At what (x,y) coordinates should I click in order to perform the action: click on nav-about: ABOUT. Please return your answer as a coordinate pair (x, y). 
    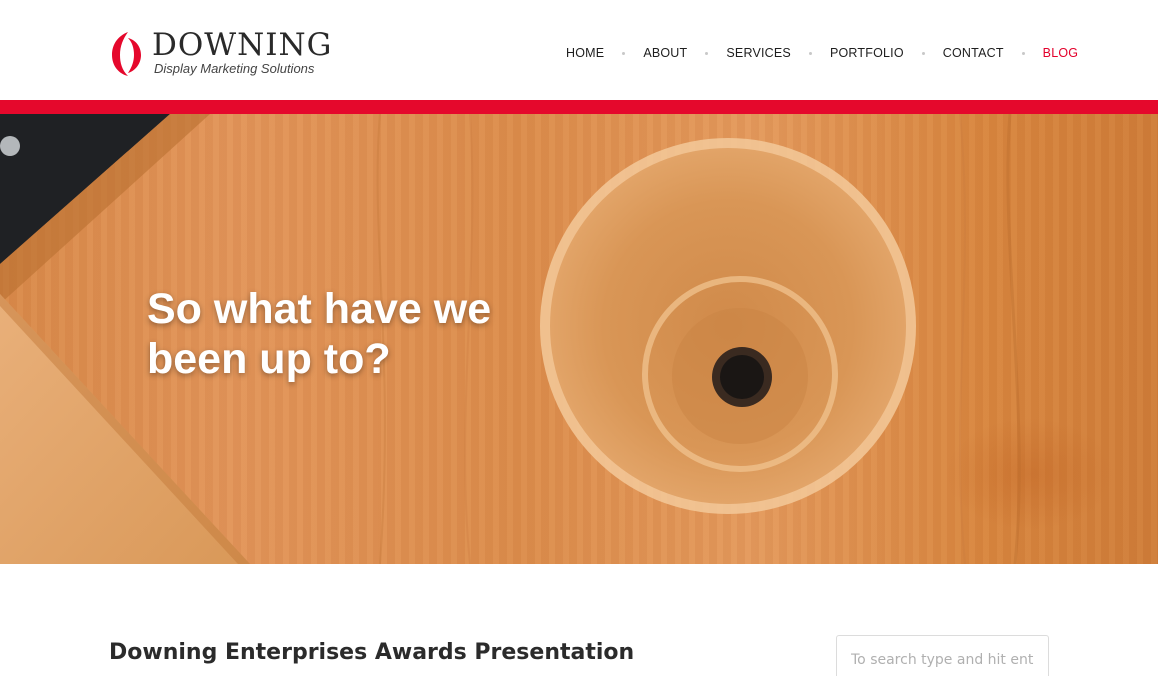
    Looking at the image, I should click on (665, 53).